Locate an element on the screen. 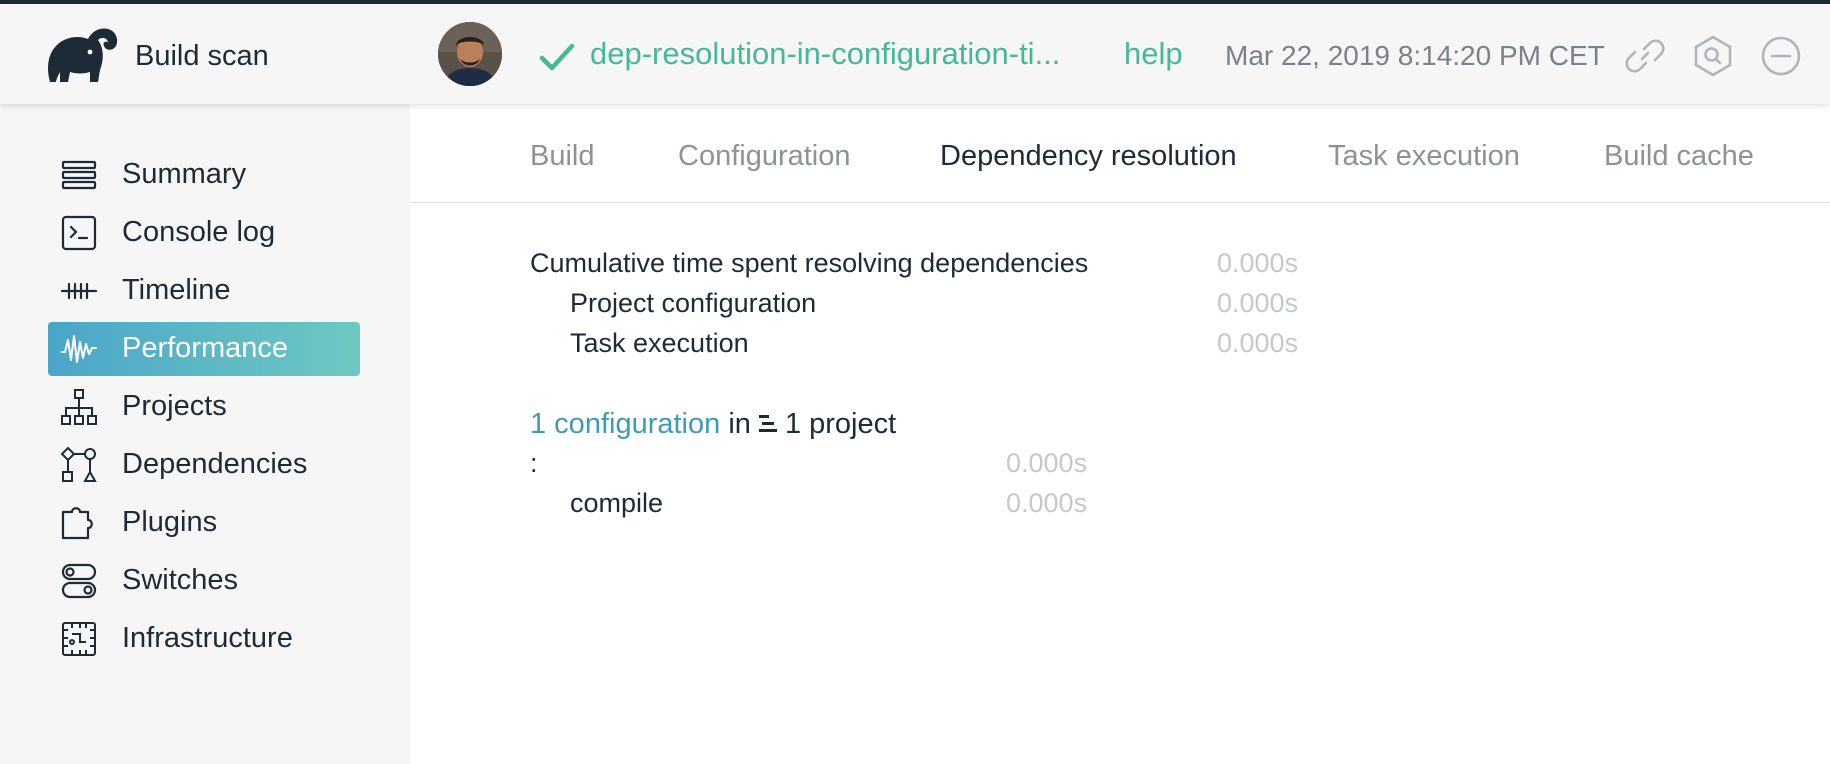 The height and width of the screenshot is (764, 1830). sidebar-item-label: Console log is located at coordinates (199, 232).